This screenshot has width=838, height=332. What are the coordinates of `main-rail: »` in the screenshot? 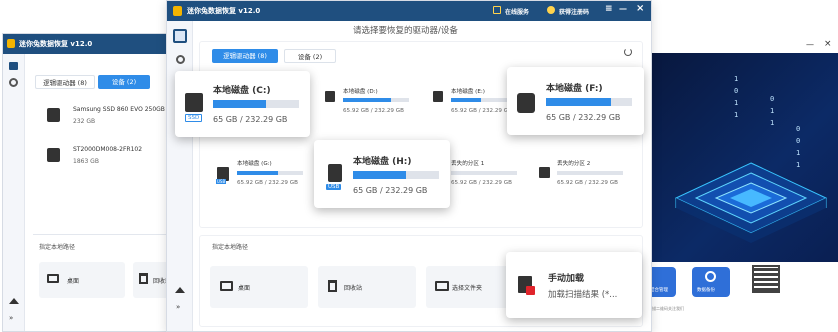 It's located at (180, 176).